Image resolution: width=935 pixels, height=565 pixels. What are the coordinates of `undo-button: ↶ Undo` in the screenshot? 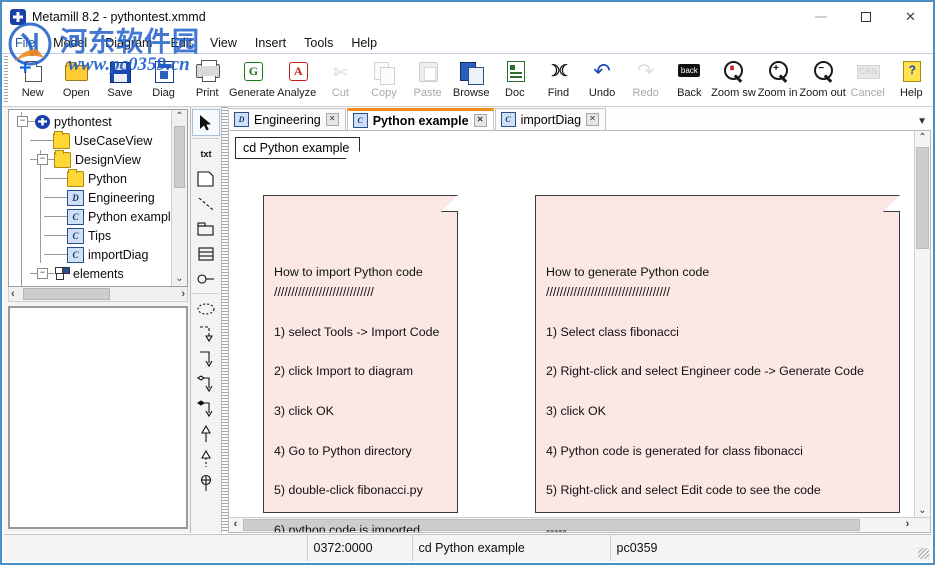 It's located at (602, 79).